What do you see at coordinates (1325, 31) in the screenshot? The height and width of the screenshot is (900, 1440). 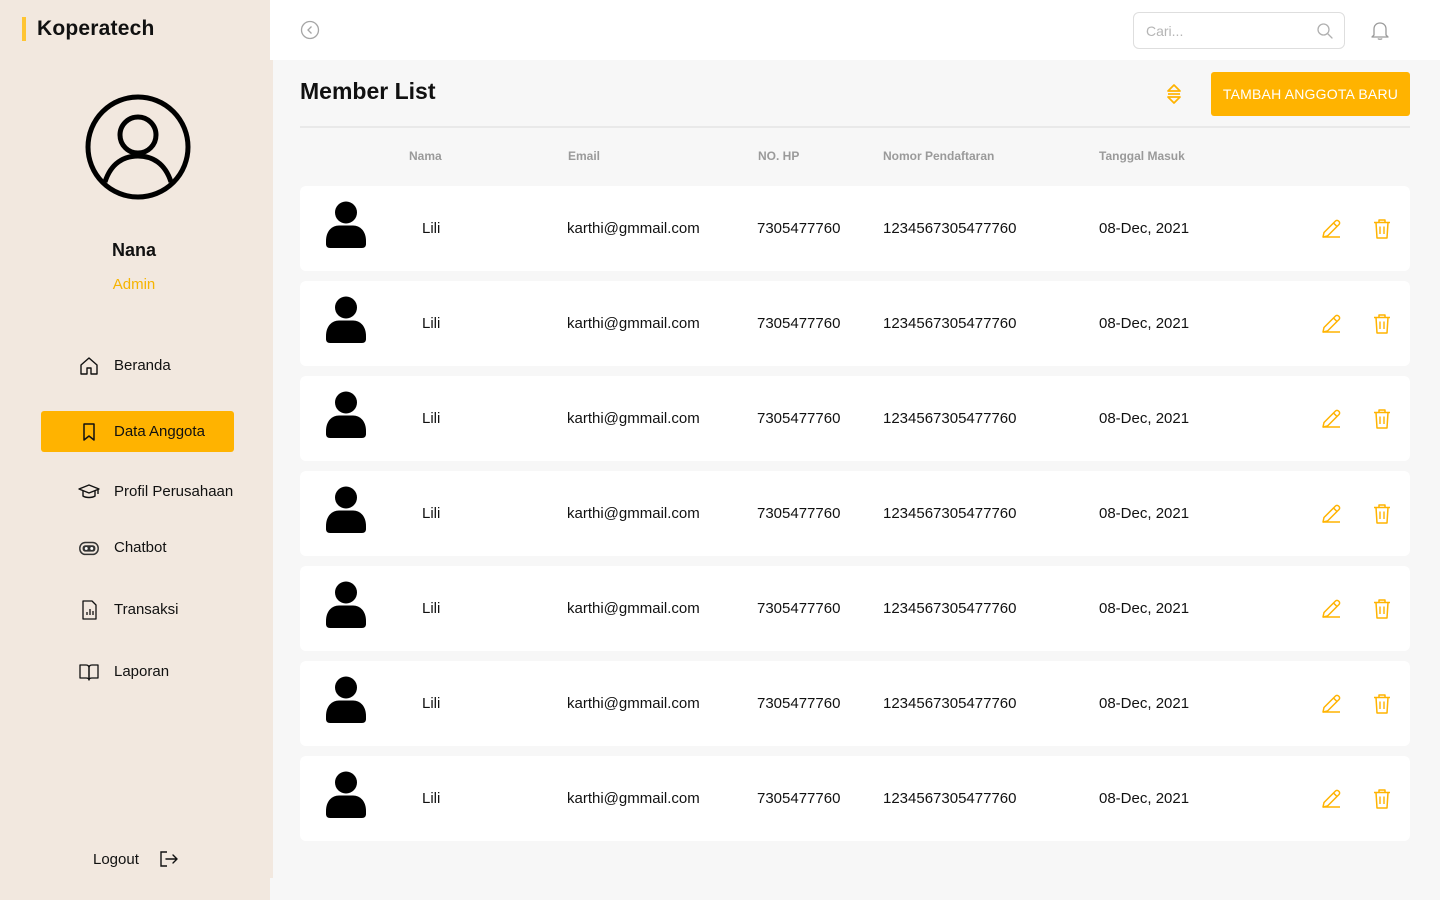 I see `search-icon` at bounding box center [1325, 31].